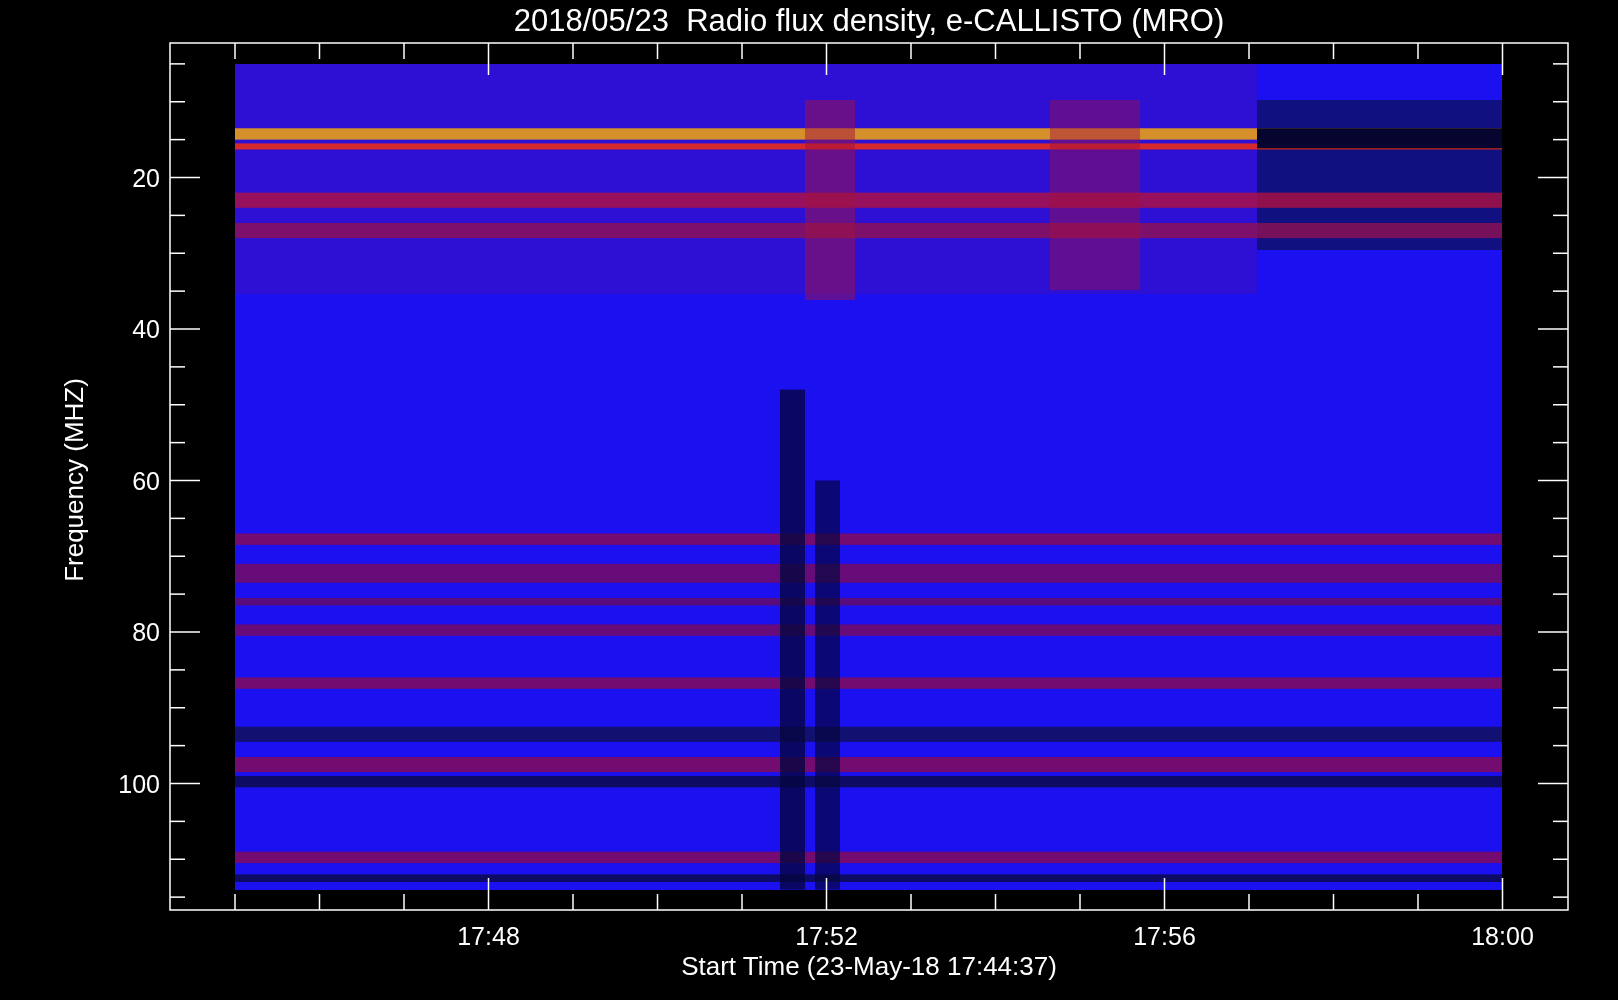  What do you see at coordinates (146, 329) in the screenshot?
I see `y-tick-label: 40` at bounding box center [146, 329].